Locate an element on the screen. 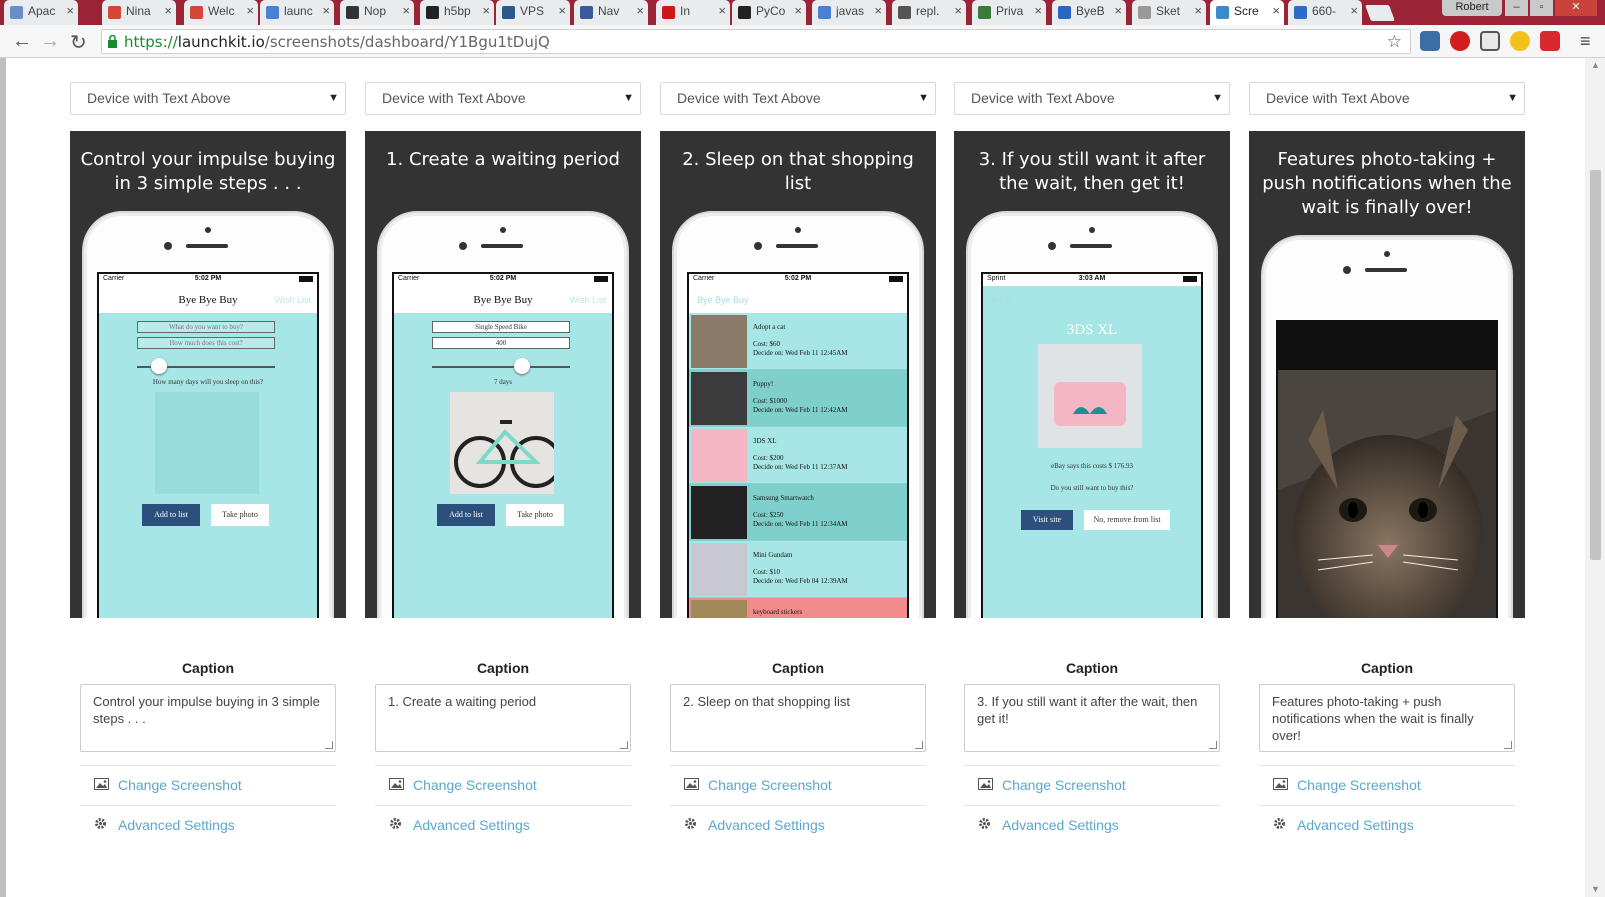 This screenshot has width=1605, height=897. browser-tab: Apac × is located at coordinates (41, 12).